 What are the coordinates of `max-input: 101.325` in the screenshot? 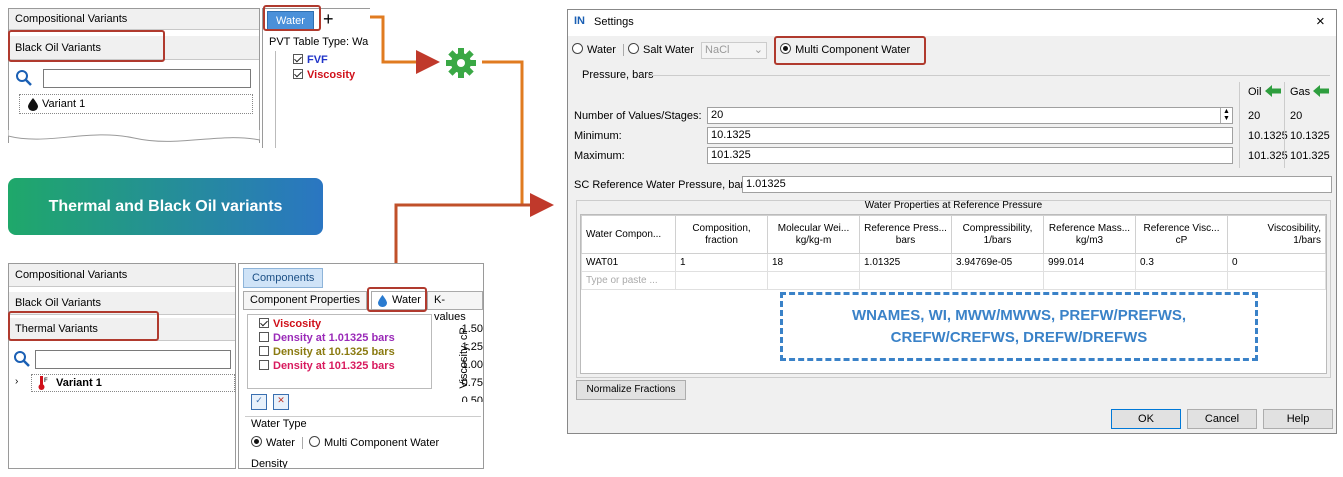 It's located at (970, 155).